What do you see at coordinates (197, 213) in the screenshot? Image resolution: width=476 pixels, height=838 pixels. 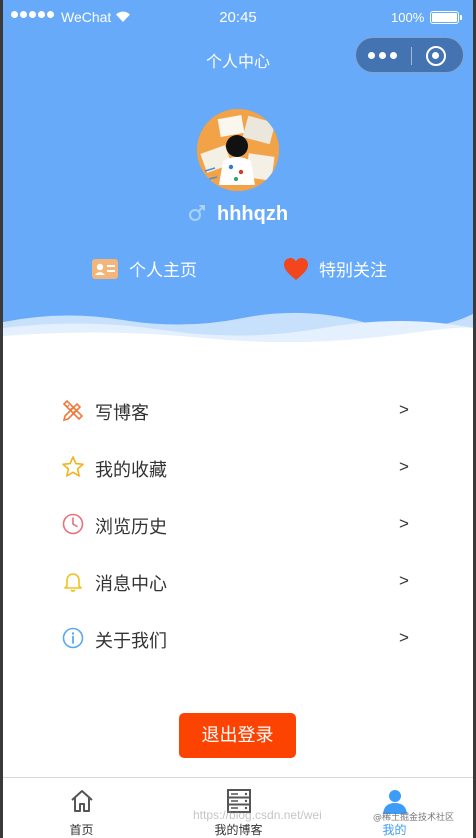 I see `male-icon` at bounding box center [197, 213].